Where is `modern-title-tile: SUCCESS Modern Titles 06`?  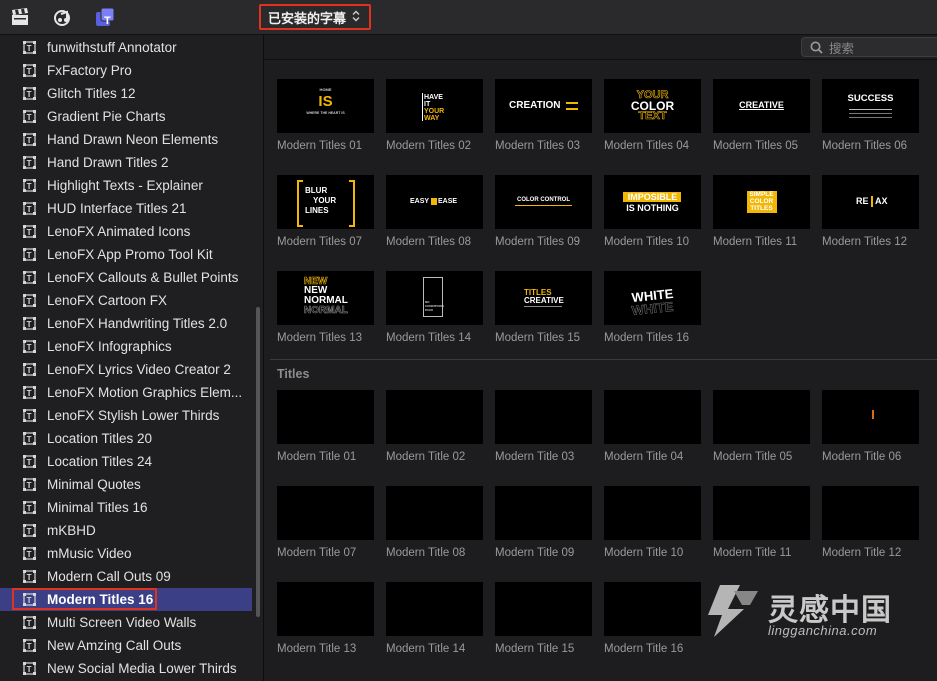 modern-title-tile: SUCCESS Modern Titles 06 is located at coordinates (870, 115).